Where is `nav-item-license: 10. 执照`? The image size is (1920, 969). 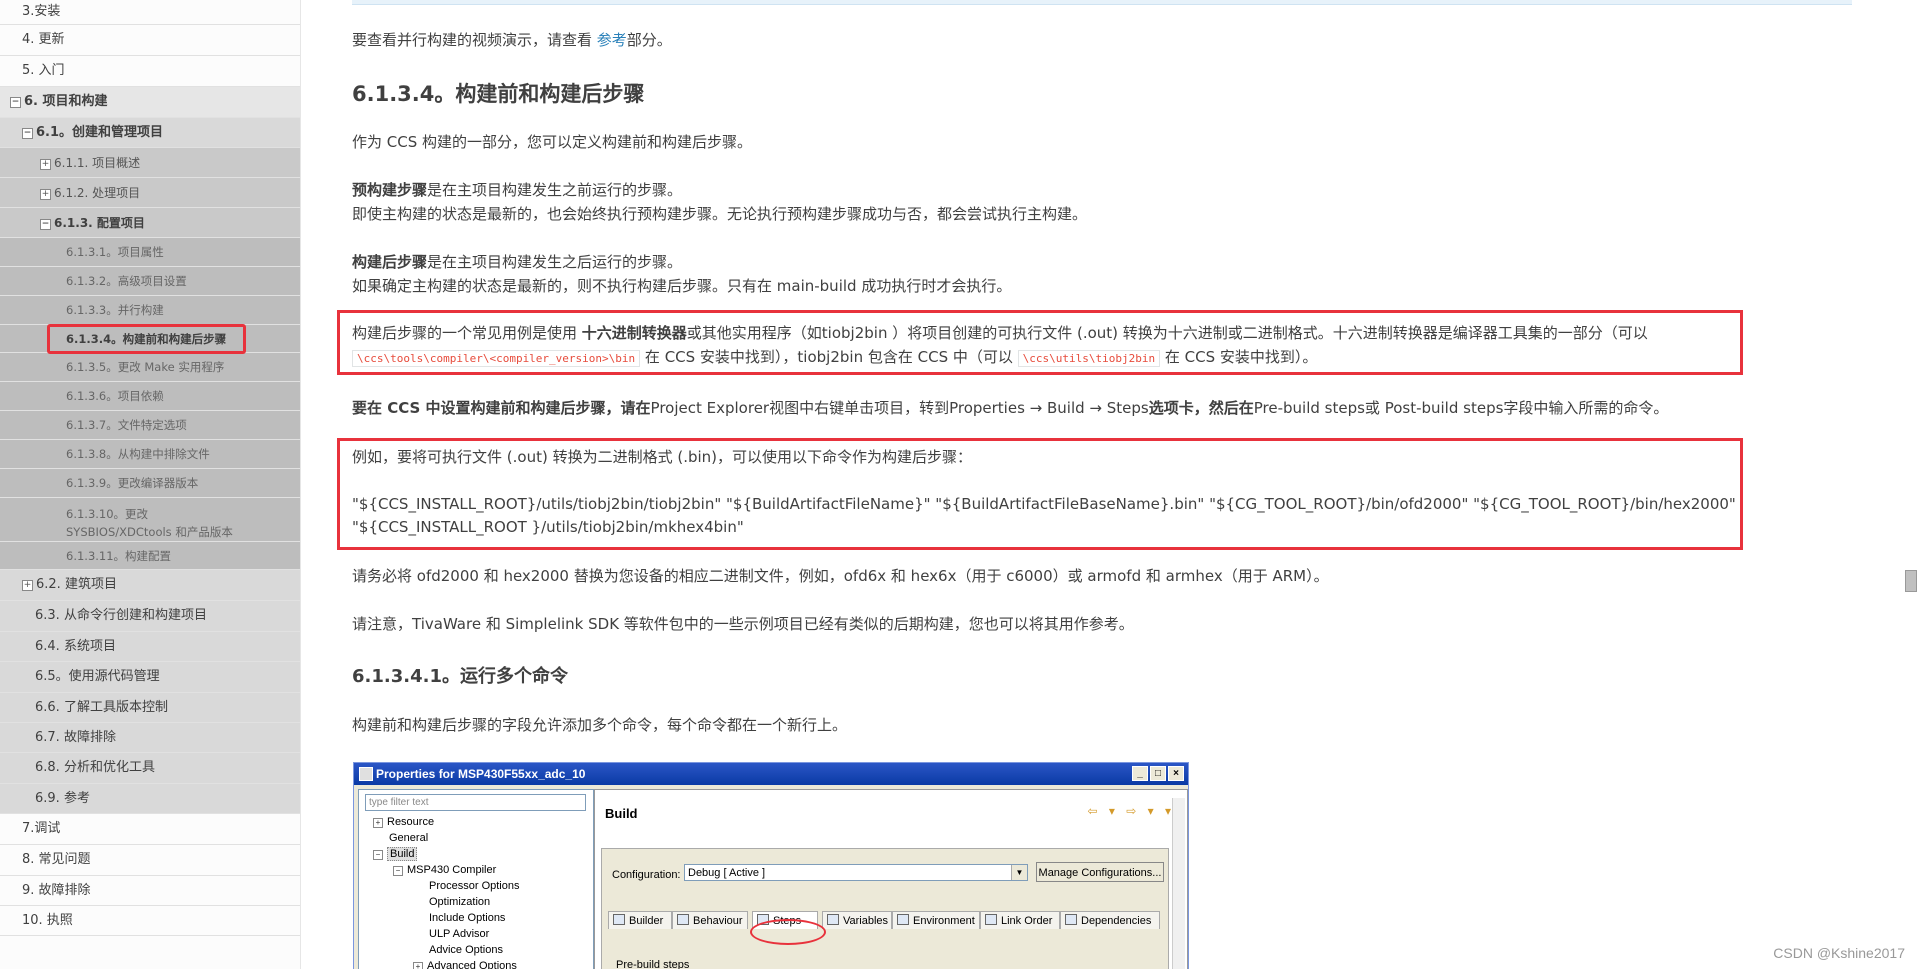 nav-item-license: 10. 执照 is located at coordinates (150, 921).